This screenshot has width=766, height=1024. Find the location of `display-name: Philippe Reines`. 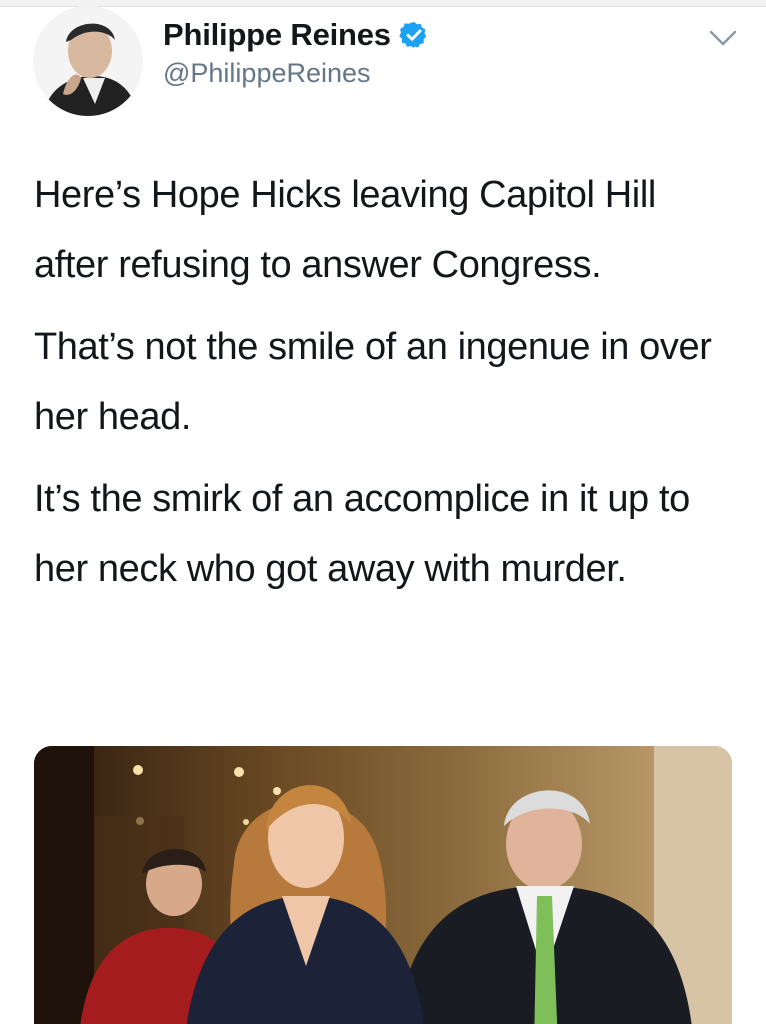

display-name: Philippe Reines is located at coordinates (277, 35).